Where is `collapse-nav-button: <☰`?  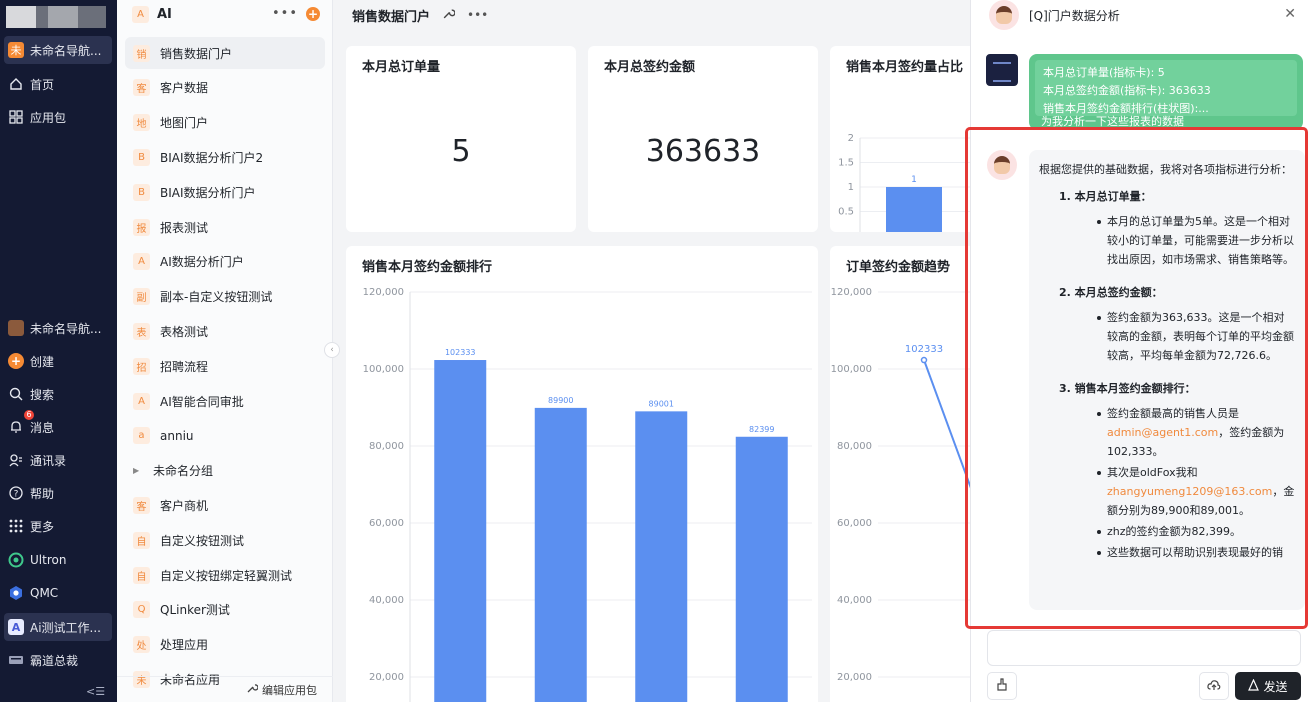
collapse-nav-button: <☰ is located at coordinates (95, 691).